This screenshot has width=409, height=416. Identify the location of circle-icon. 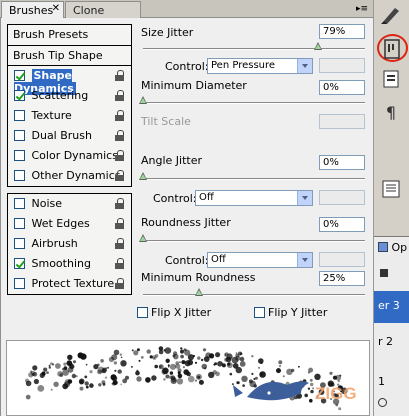
(382, 402).